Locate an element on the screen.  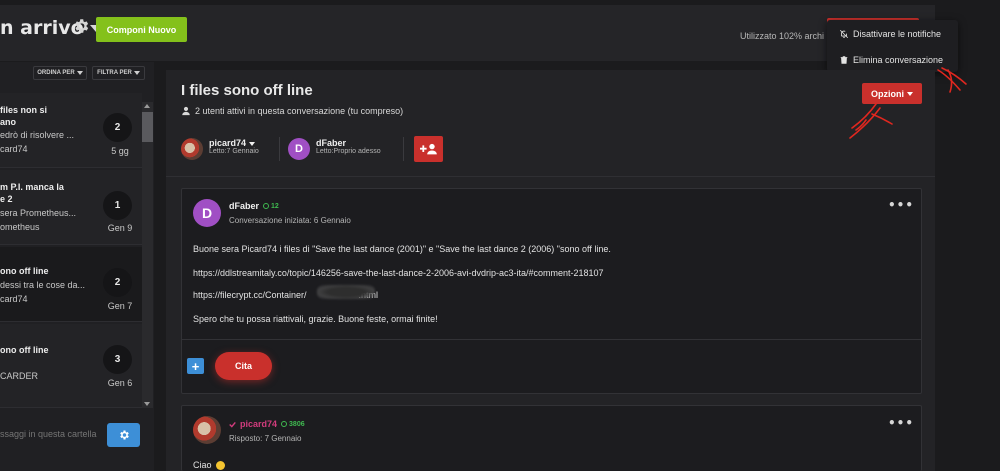
conversation-date: 5 gg is located at coordinates (120, 151).